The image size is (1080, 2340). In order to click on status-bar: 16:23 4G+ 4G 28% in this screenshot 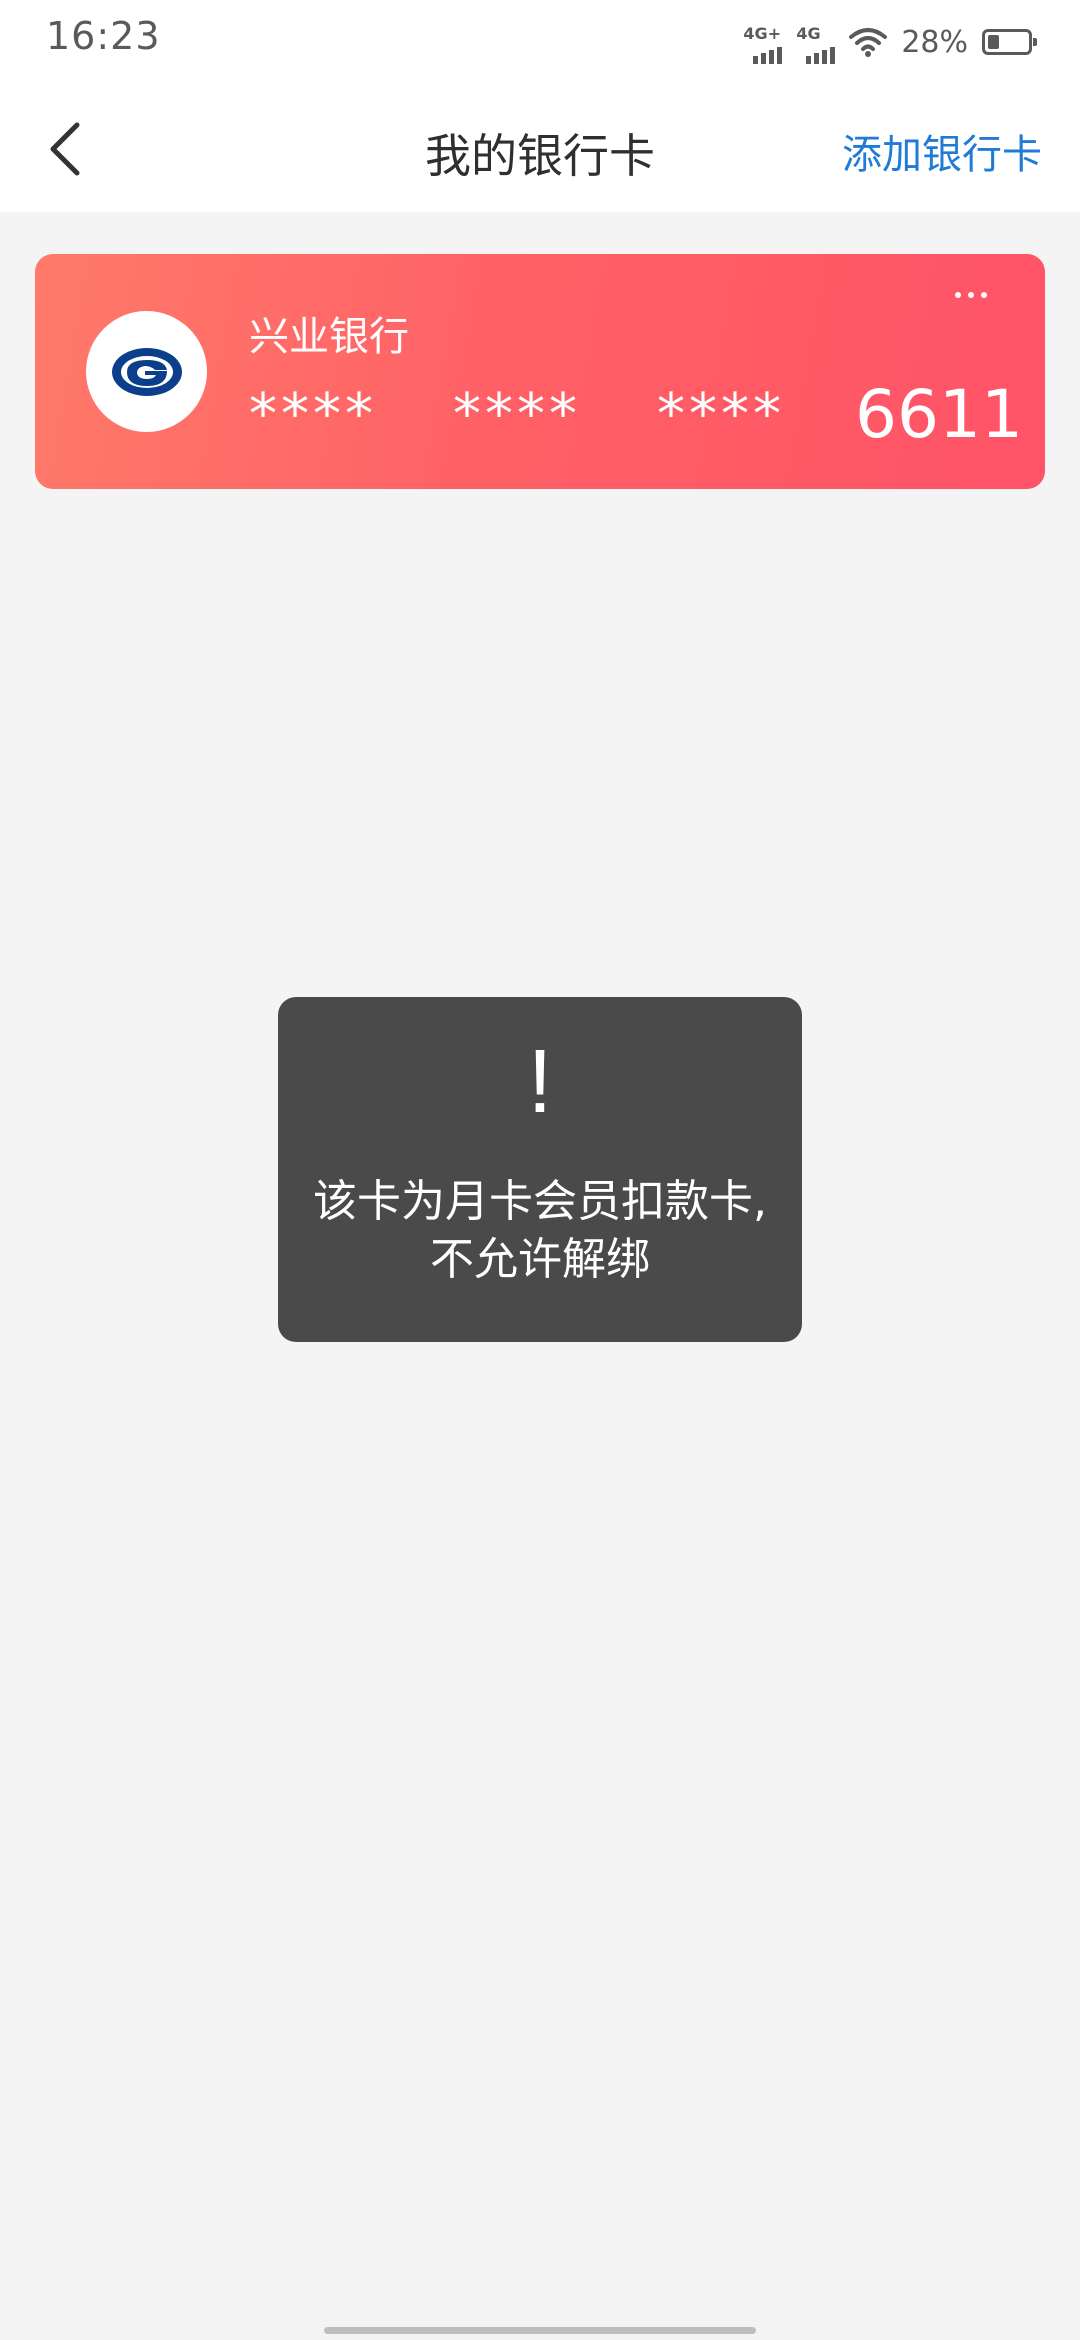, I will do `click(540, 42)`.